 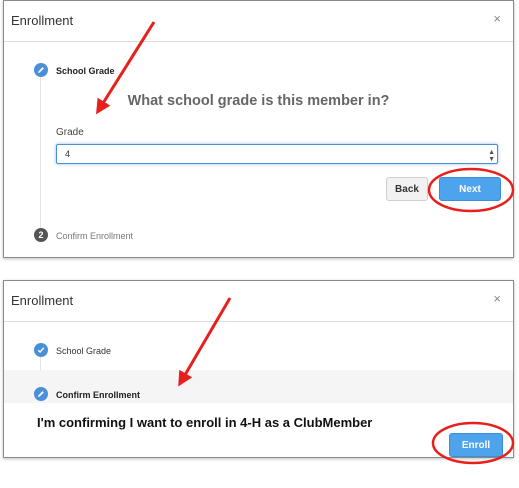 What do you see at coordinates (470, 189) in the screenshot?
I see `next-button: Next` at bounding box center [470, 189].